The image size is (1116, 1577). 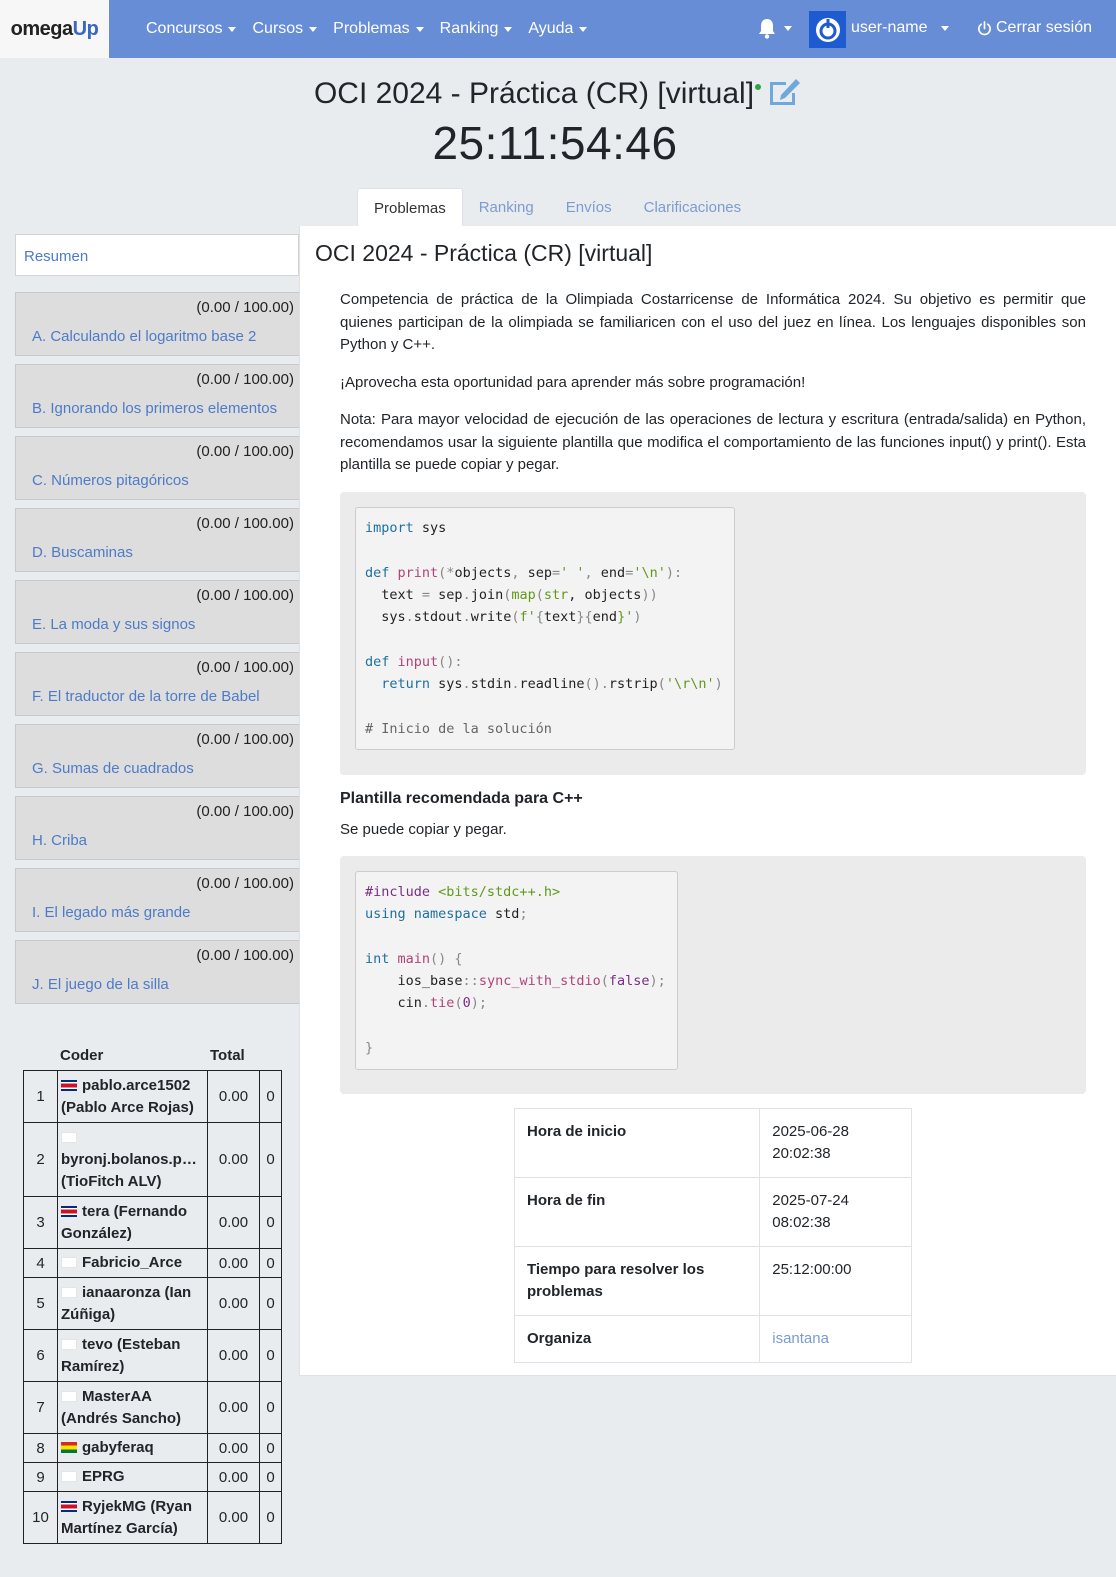 I want to click on problem-item: (0.00 / 100.00) I. El legado más grande, so click(x=157, y=900).